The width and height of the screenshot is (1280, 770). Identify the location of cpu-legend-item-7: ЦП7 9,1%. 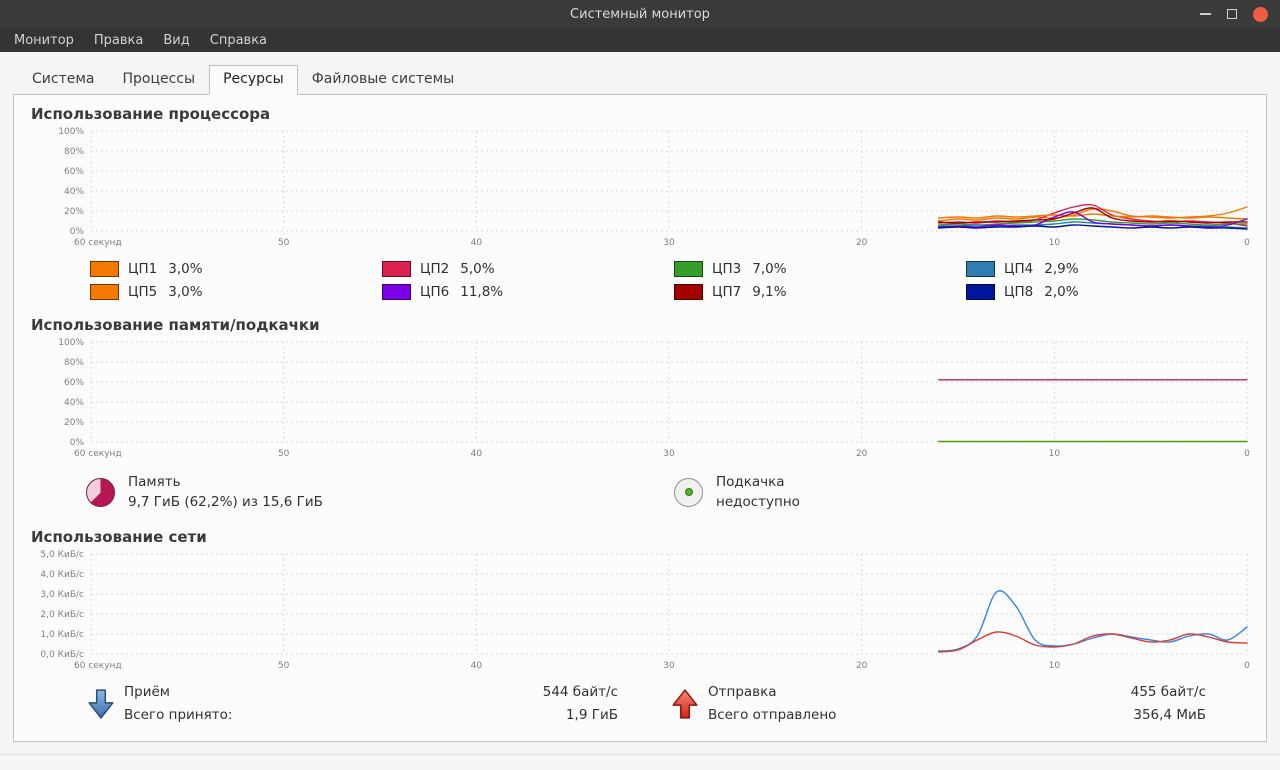
(820, 292).